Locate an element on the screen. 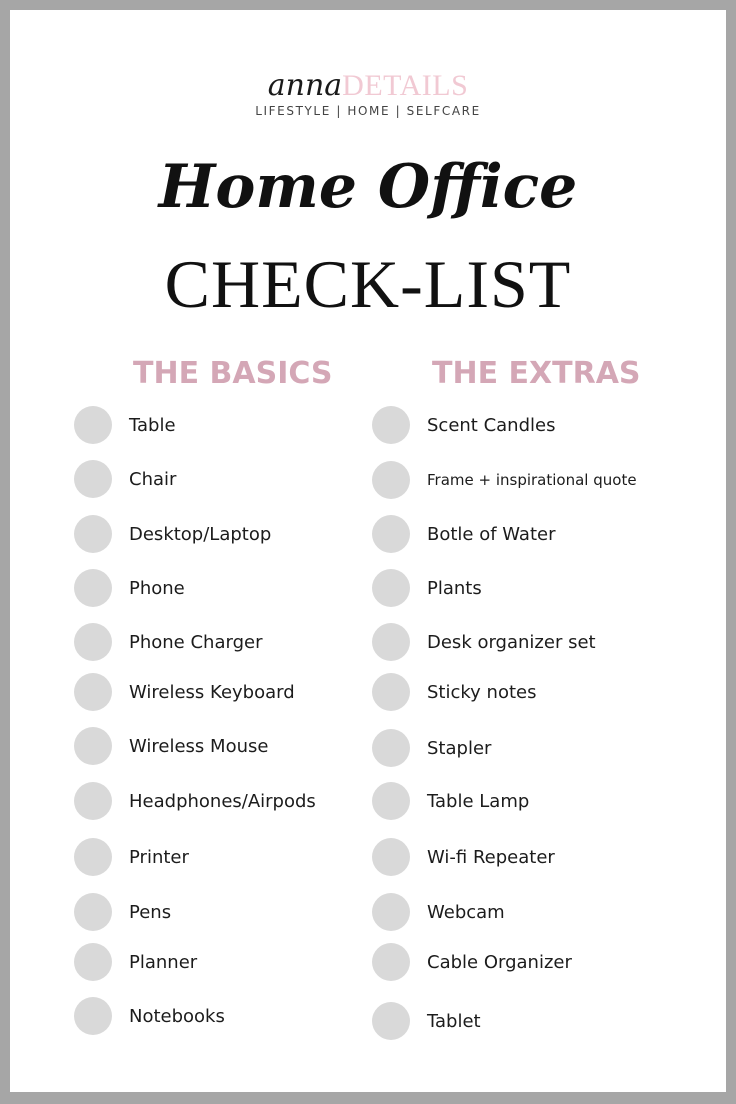 The width and height of the screenshot is (736, 1104). checklist-item: Phone Charger is located at coordinates (168, 642).